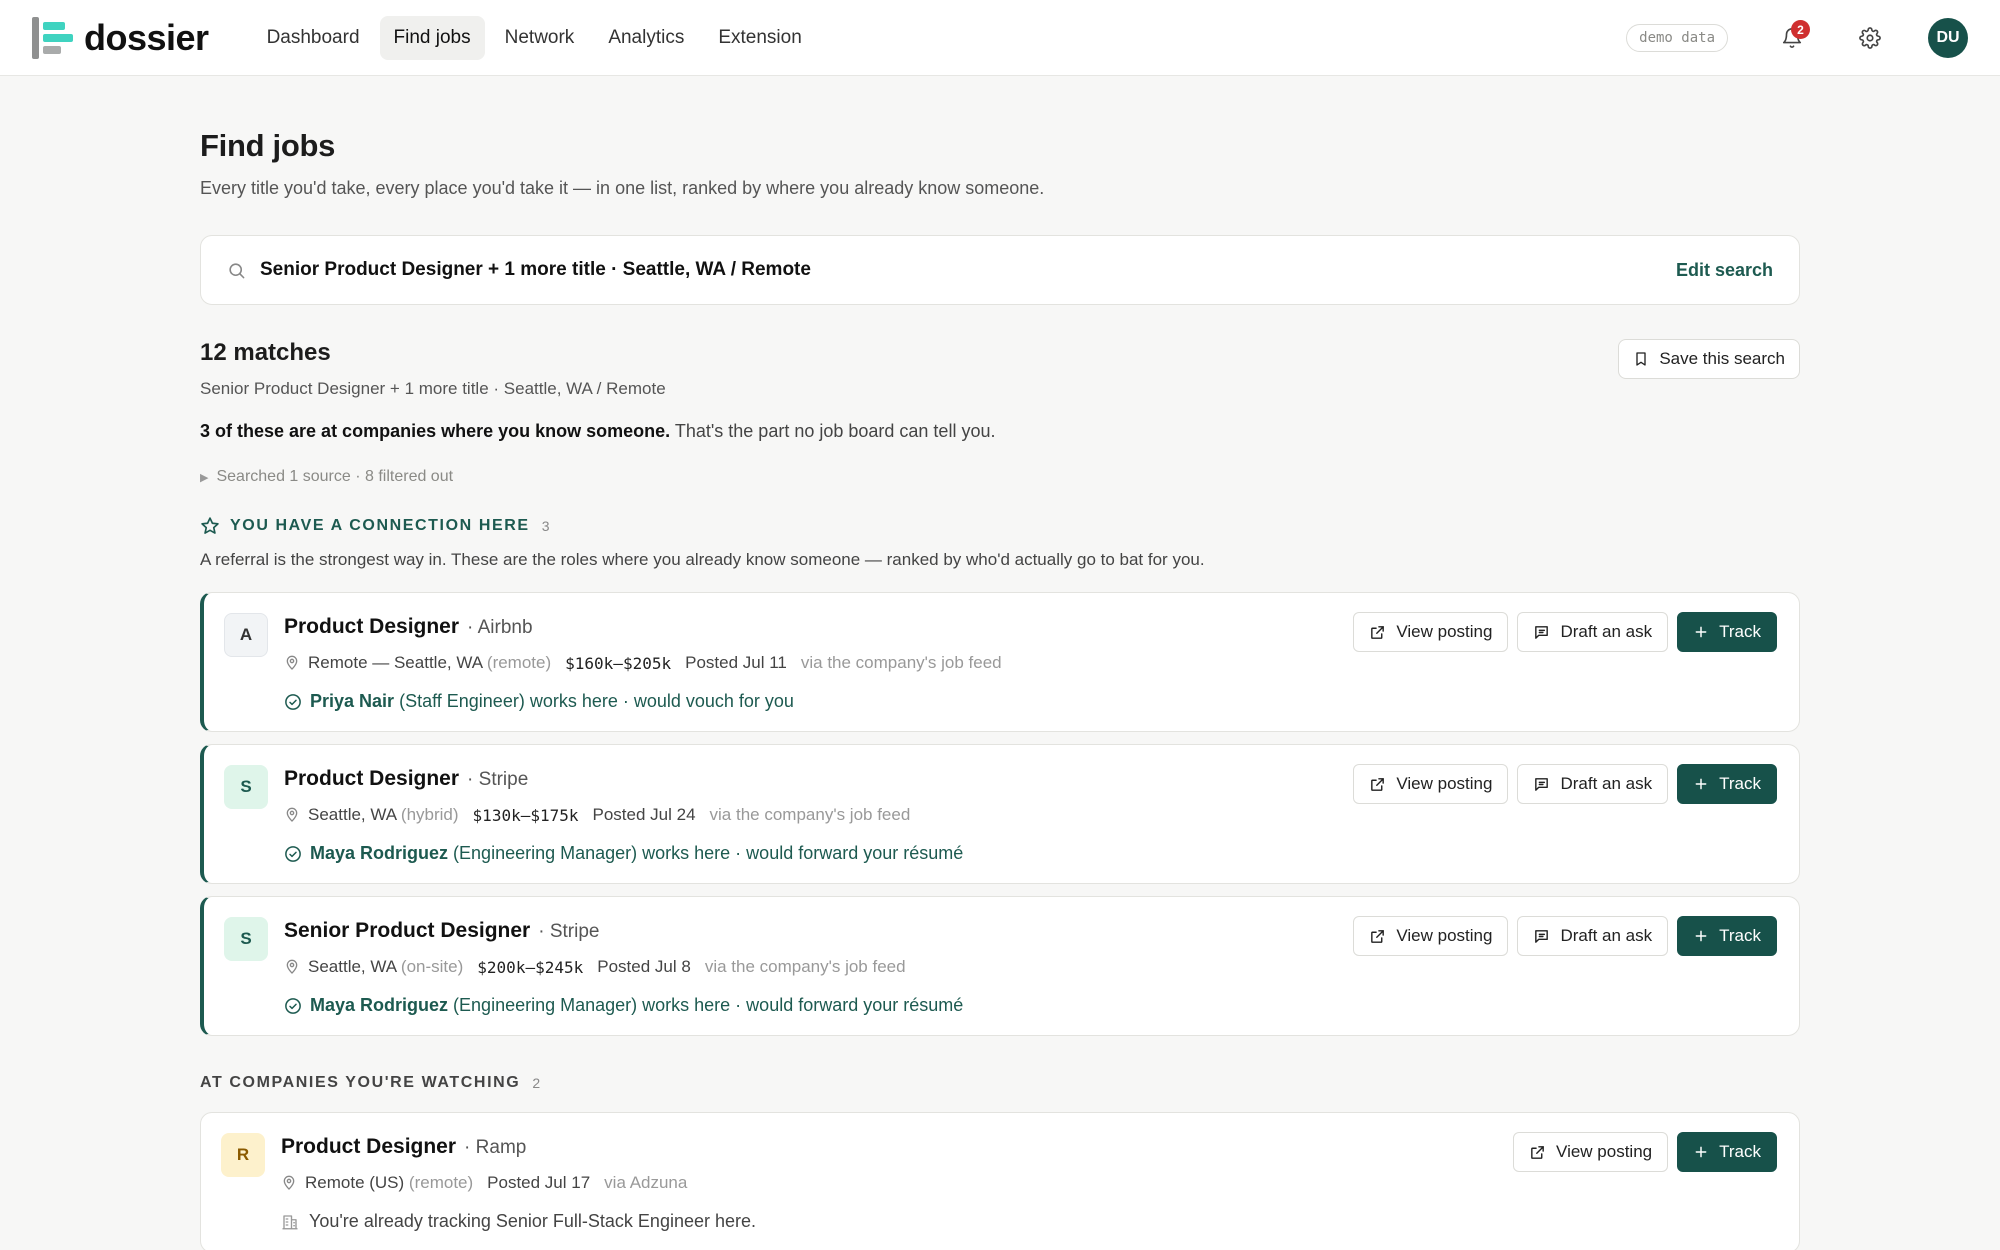  I want to click on job-company: · Ramp, so click(495, 1147).